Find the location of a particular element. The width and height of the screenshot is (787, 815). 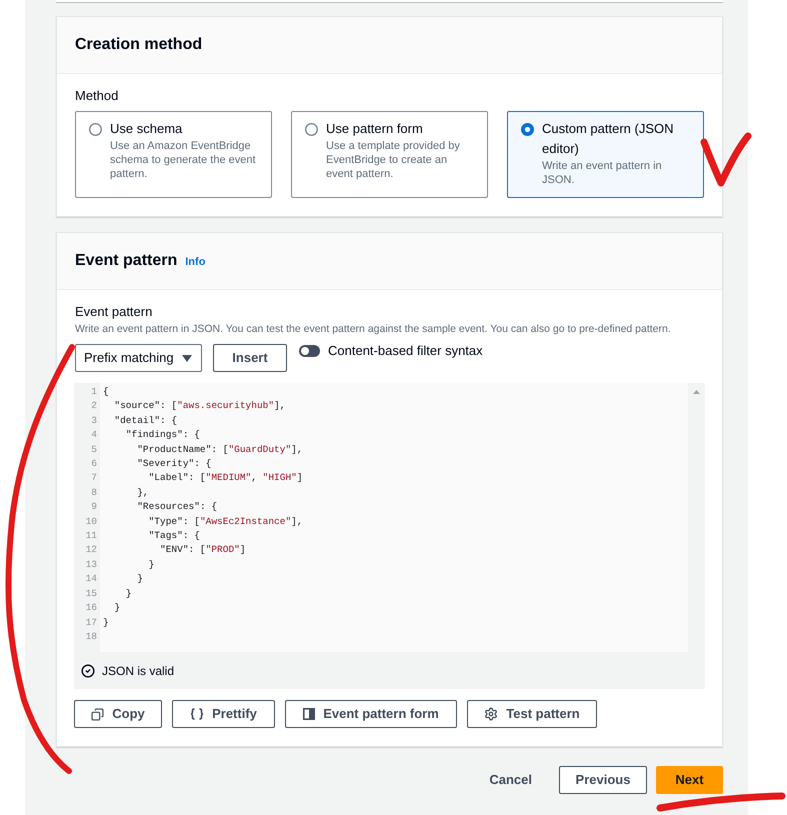

line-number: 11 is located at coordinates (91, 536).